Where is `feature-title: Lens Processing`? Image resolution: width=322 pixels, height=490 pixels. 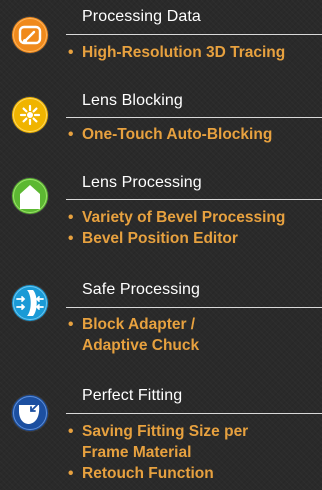
feature-title: Lens Processing is located at coordinates (142, 182).